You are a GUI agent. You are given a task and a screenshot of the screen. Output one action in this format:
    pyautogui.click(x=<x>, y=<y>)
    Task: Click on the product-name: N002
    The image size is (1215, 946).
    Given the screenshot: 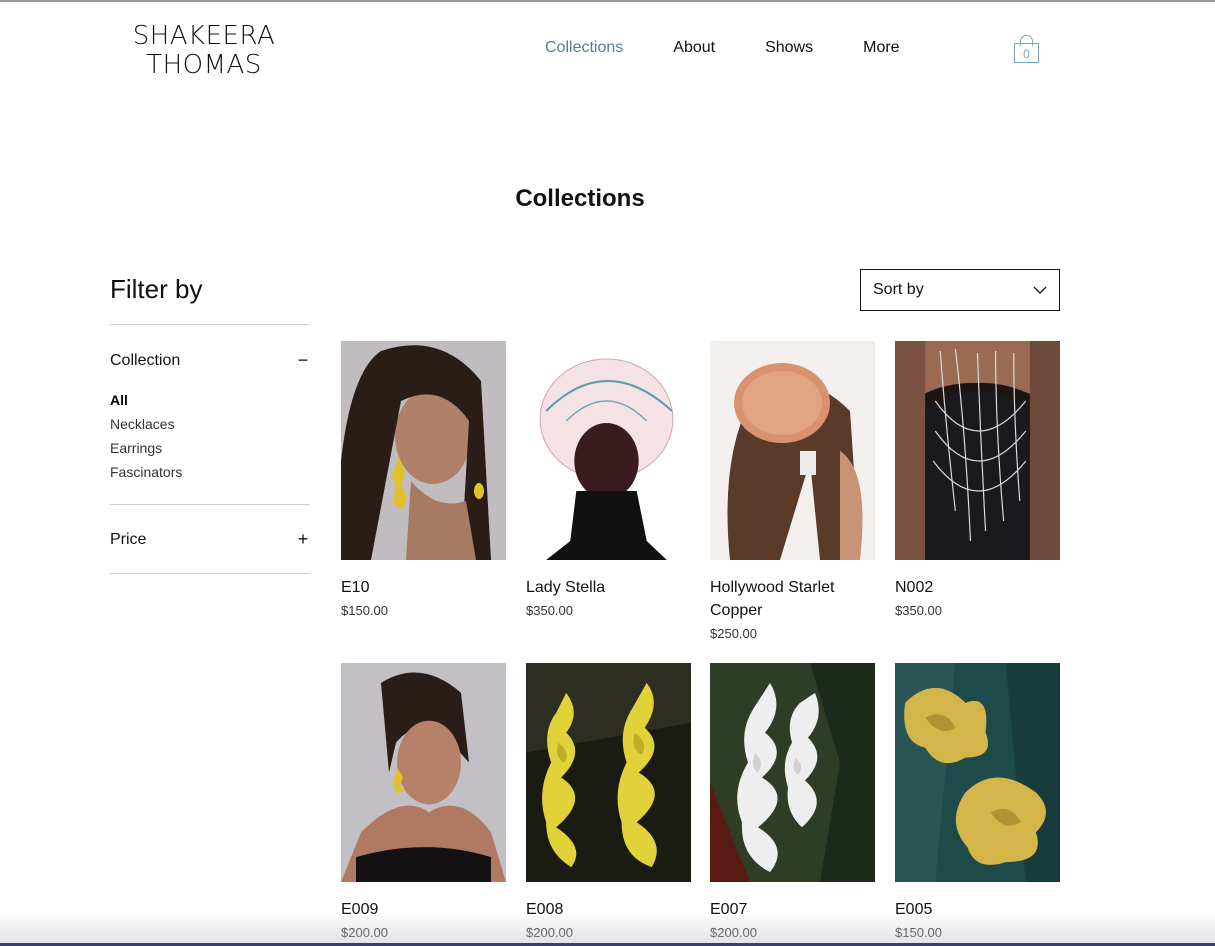 What is the action you would take?
    pyautogui.click(x=977, y=587)
    